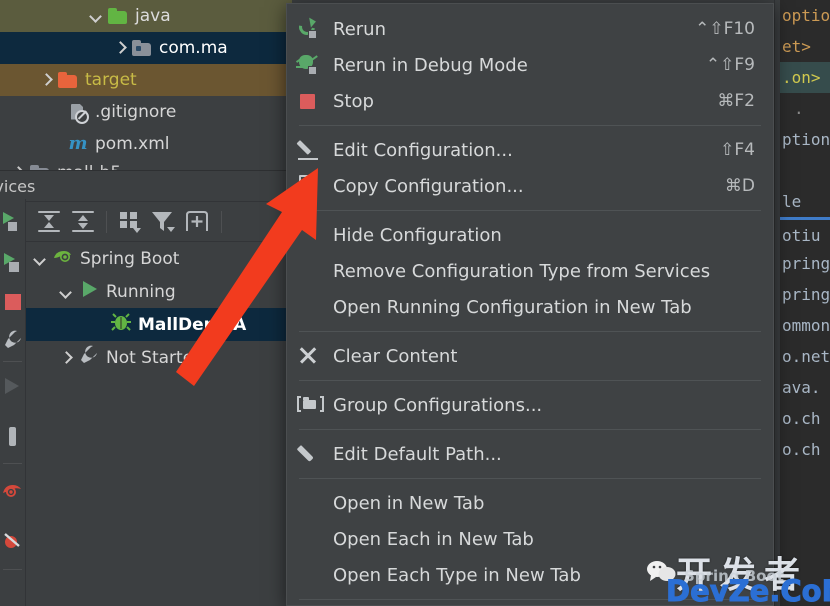  Describe the element at coordinates (13, 436) in the screenshot. I see `pin-icon` at that location.